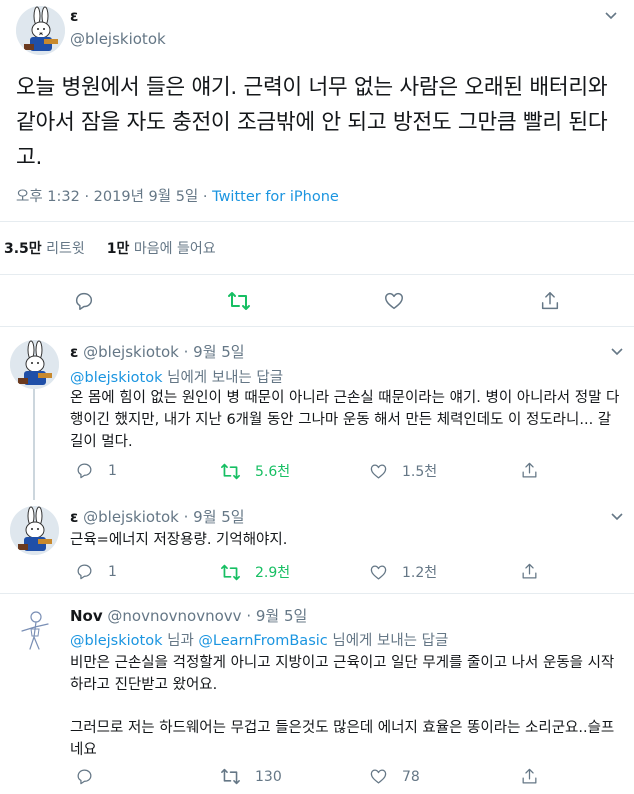 This screenshot has height=794, width=634. I want to click on like-button, so click(394, 301).